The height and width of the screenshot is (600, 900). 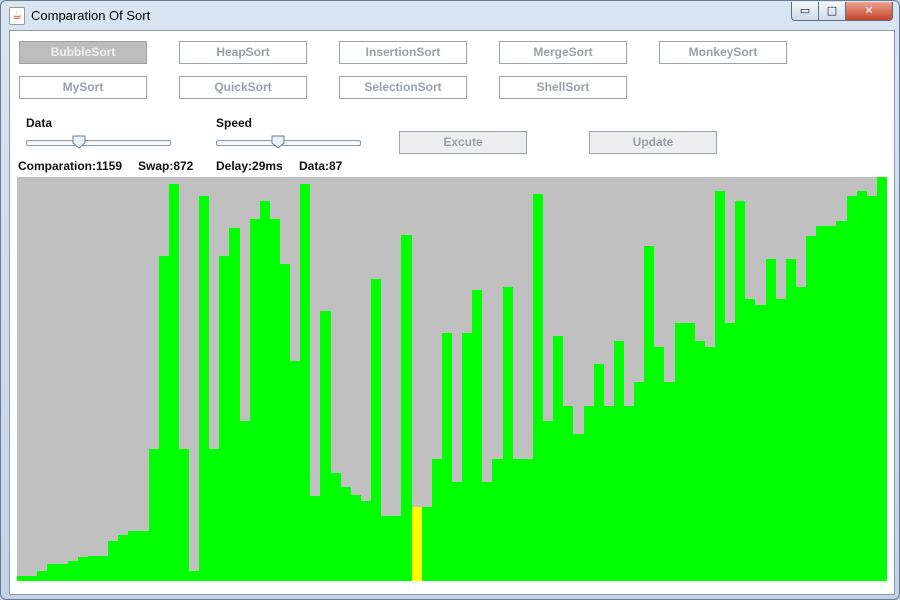 What do you see at coordinates (70, 166) in the screenshot?
I see `comparation-count: Comparation:1159` at bounding box center [70, 166].